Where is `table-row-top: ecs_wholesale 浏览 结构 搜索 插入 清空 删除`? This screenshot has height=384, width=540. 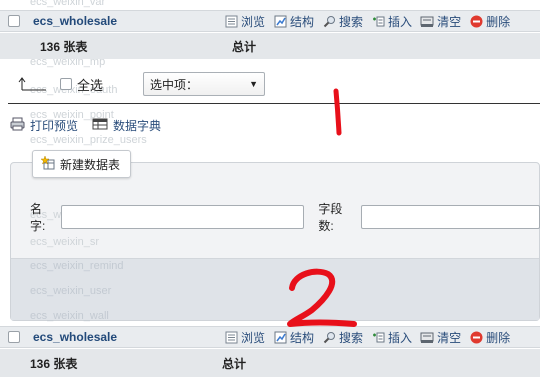 table-row-top: ecs_wholesale 浏览 结构 搜索 插入 清空 删除 is located at coordinates (270, 21).